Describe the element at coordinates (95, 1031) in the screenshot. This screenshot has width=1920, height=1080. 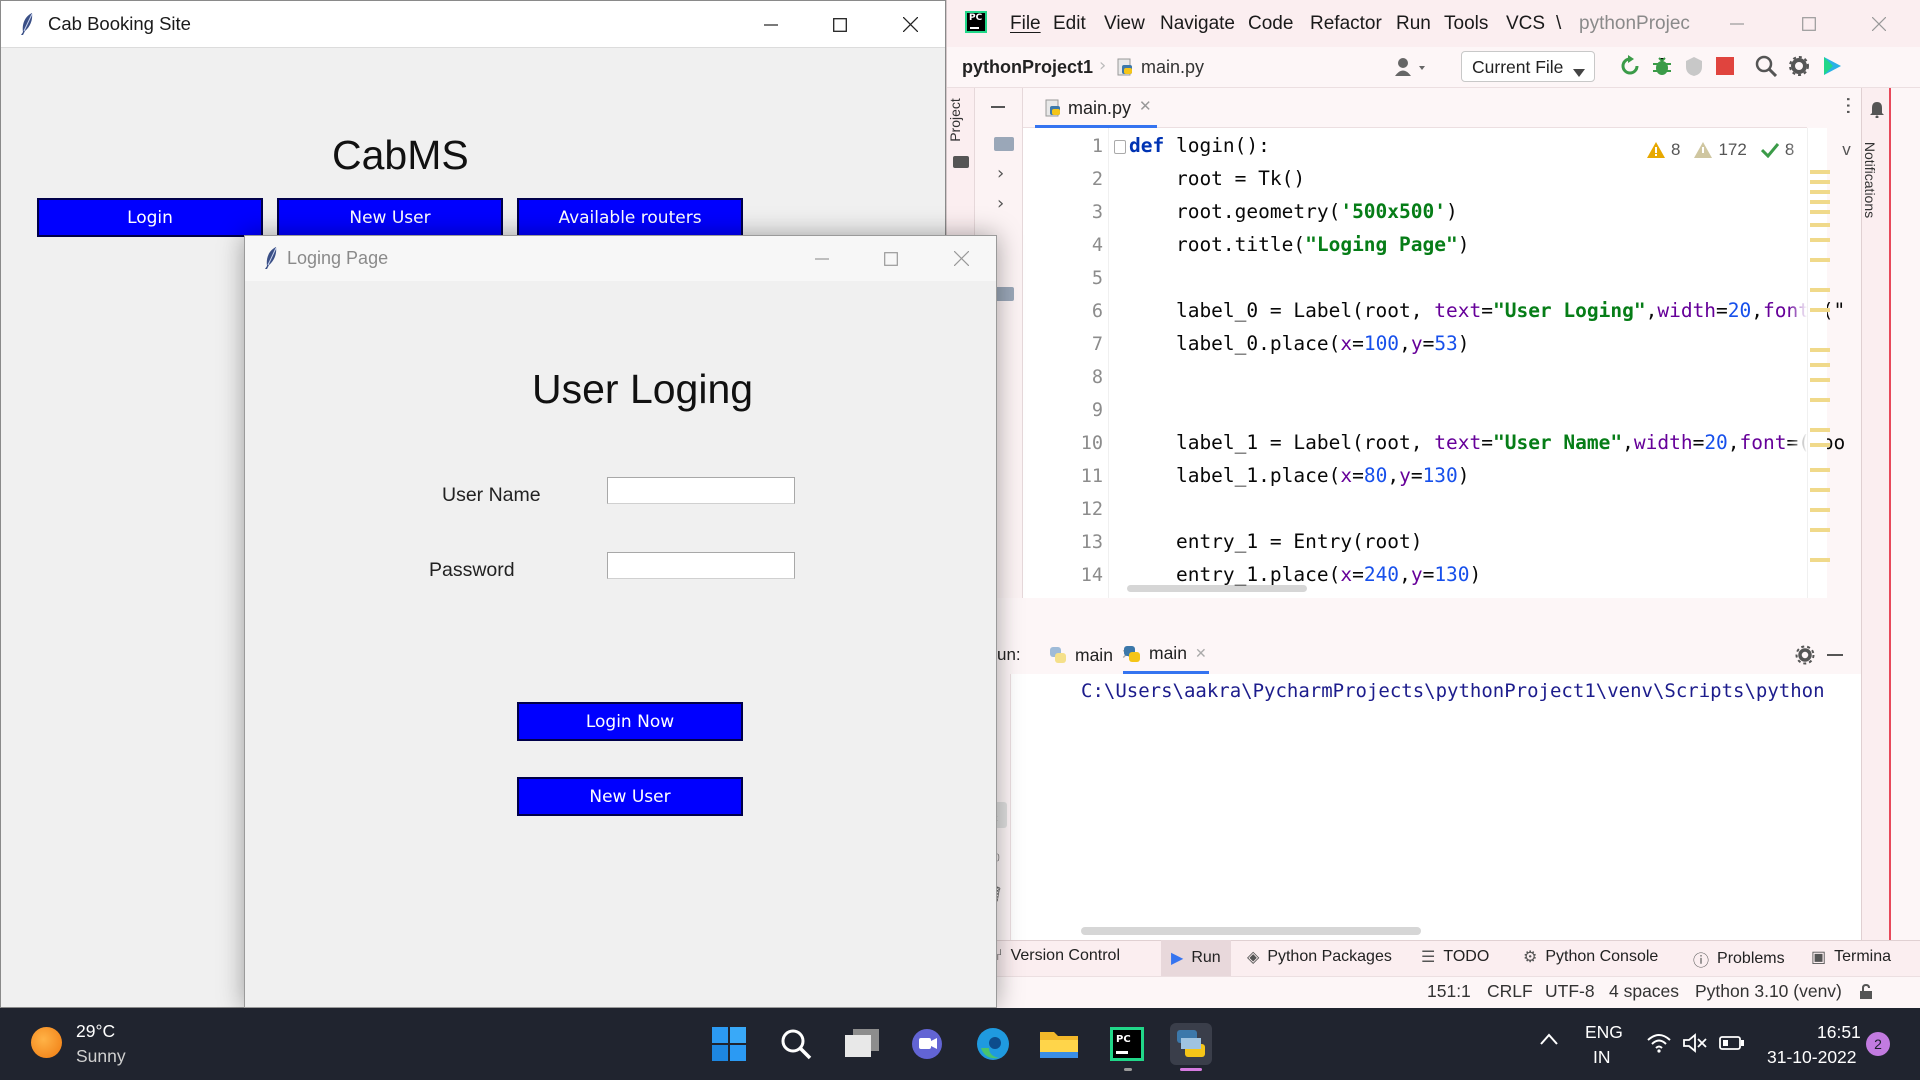
I see `weather-temperature: 29°C` at that location.